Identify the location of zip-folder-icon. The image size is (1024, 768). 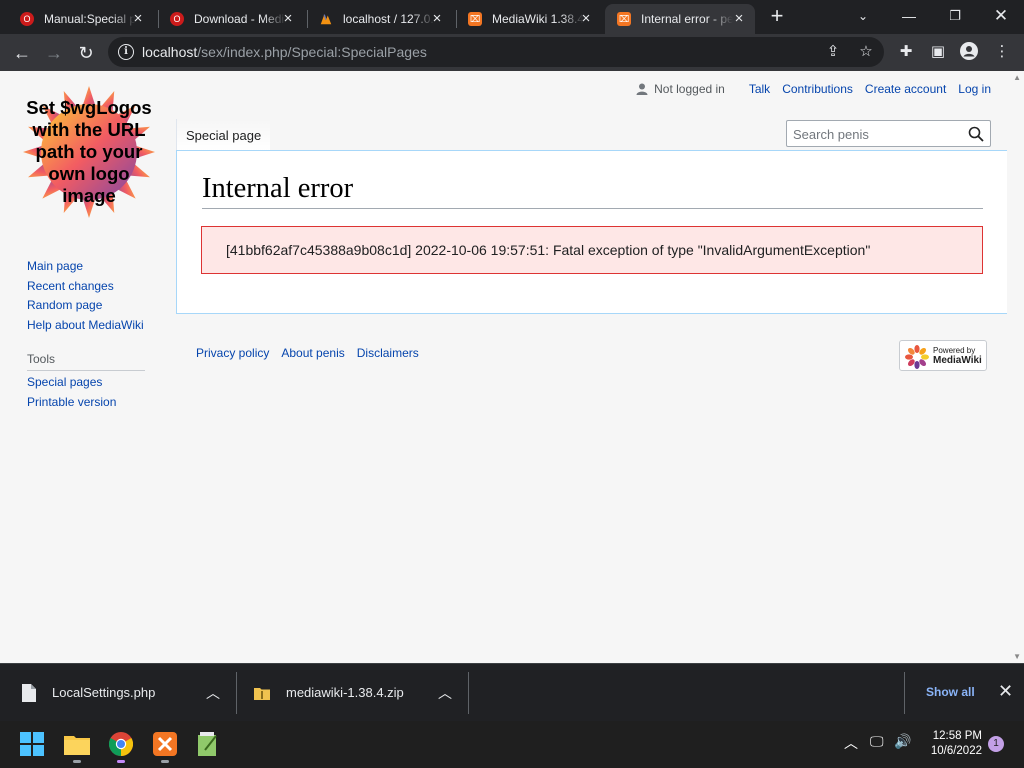
(262, 693).